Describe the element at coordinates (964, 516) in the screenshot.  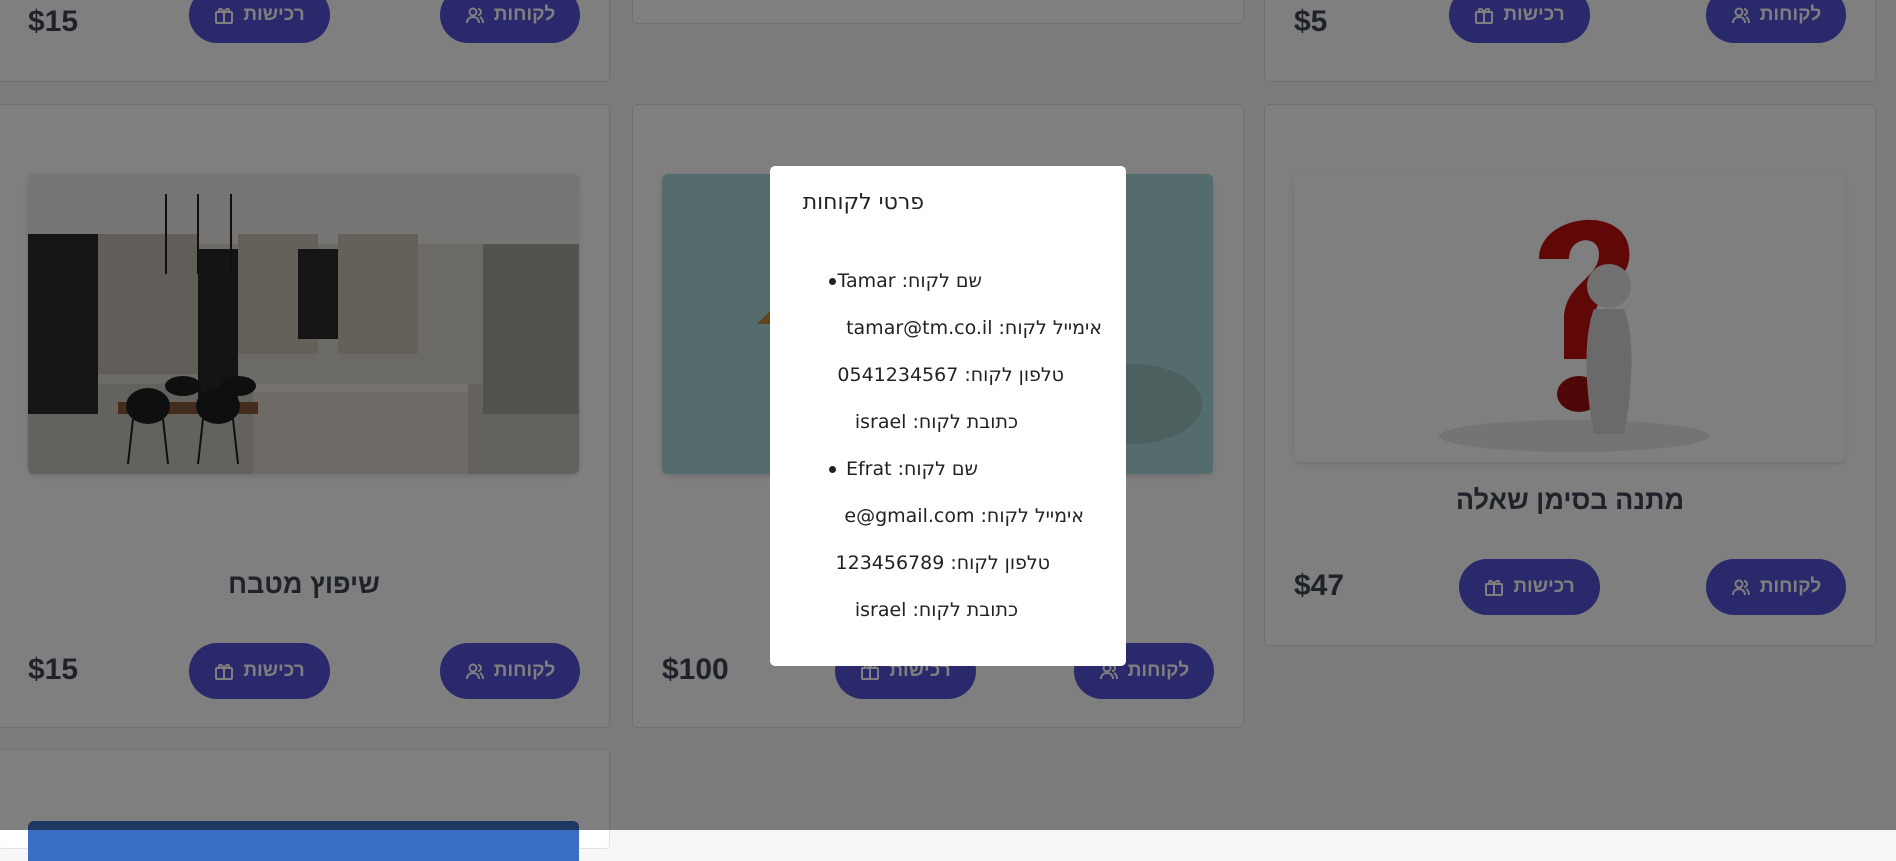
I see `customer-email: אימייל לקוח: e@gmail.com` at that location.